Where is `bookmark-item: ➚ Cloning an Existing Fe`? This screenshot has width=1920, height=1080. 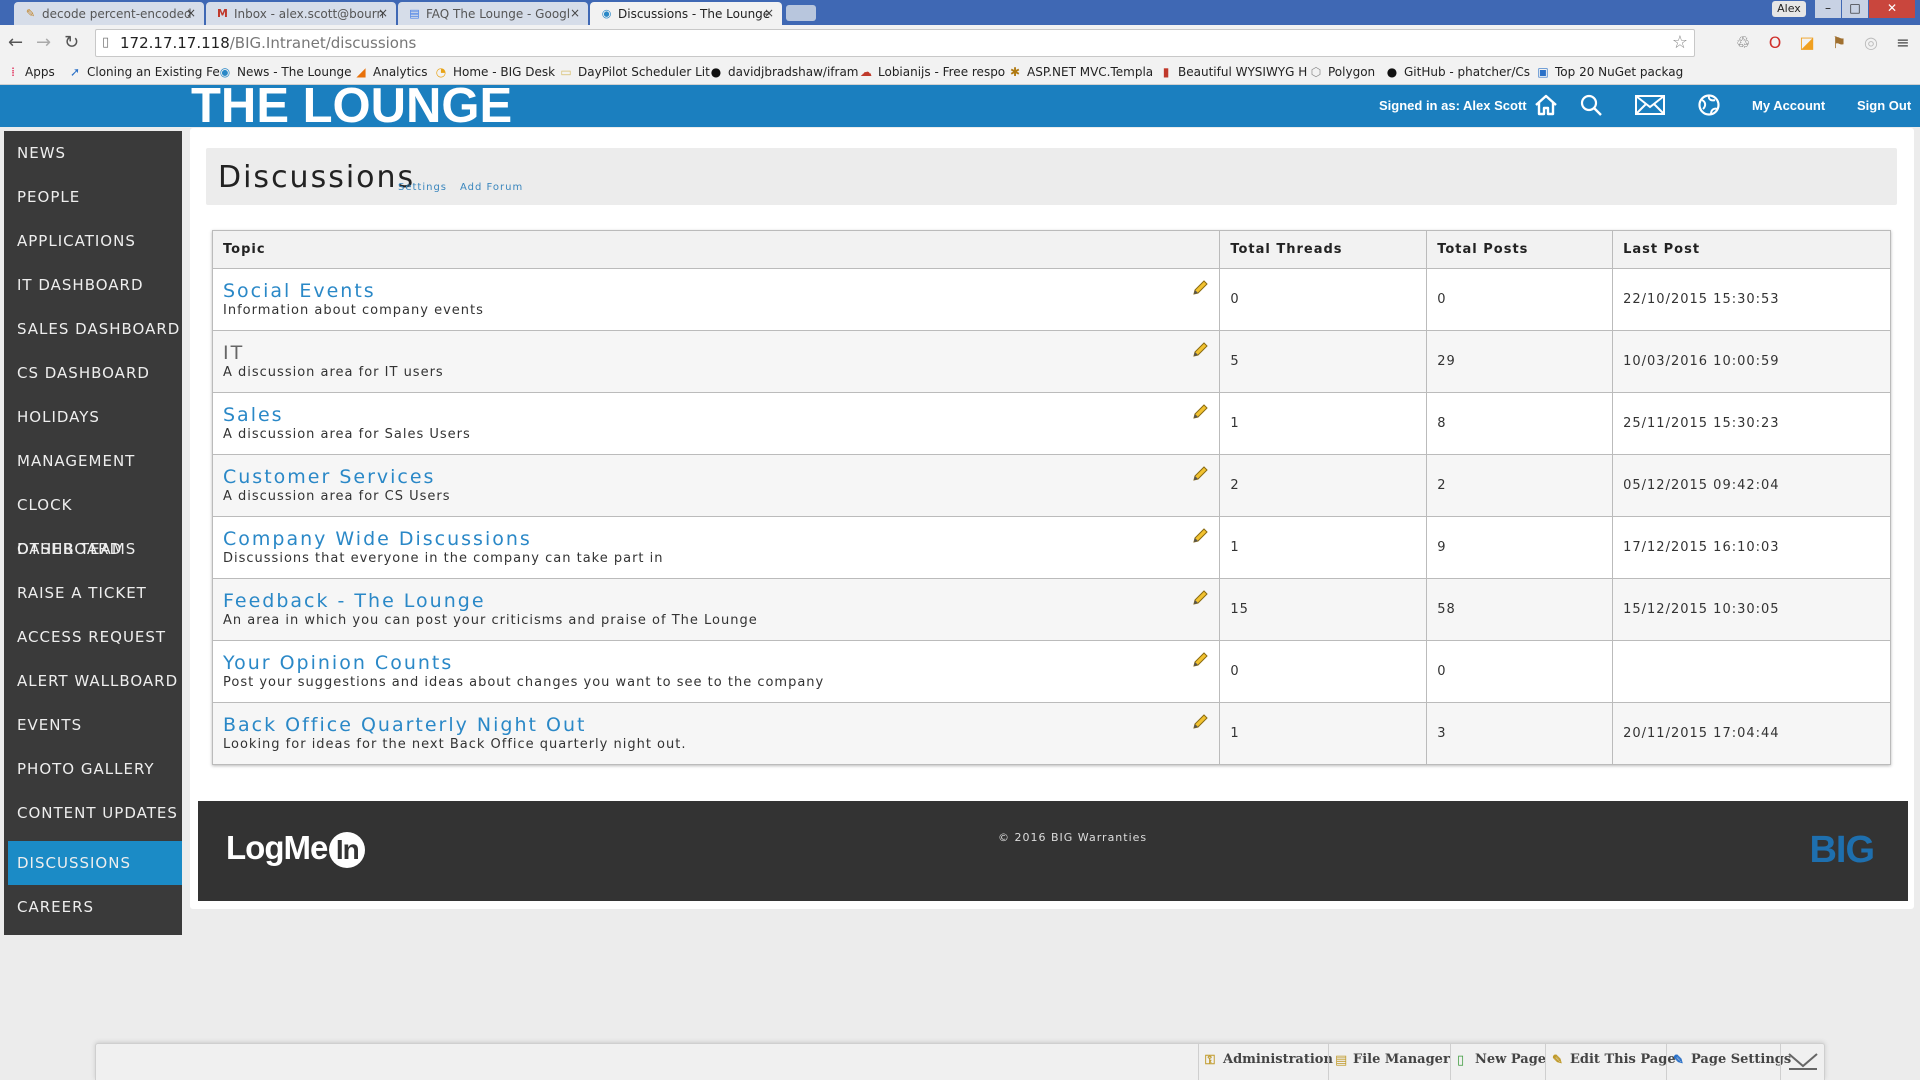
bookmark-item: ➚ Cloning an Existing Fe is located at coordinates (144, 72).